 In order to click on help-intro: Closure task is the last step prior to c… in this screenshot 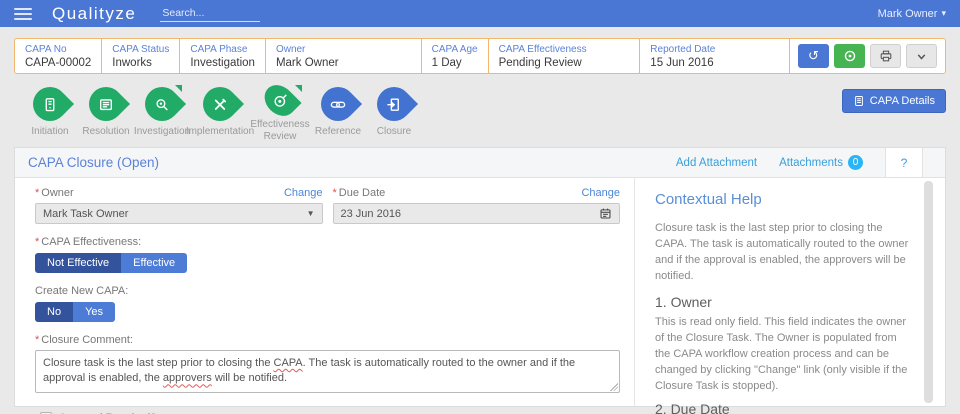, I will do `click(782, 252)`.